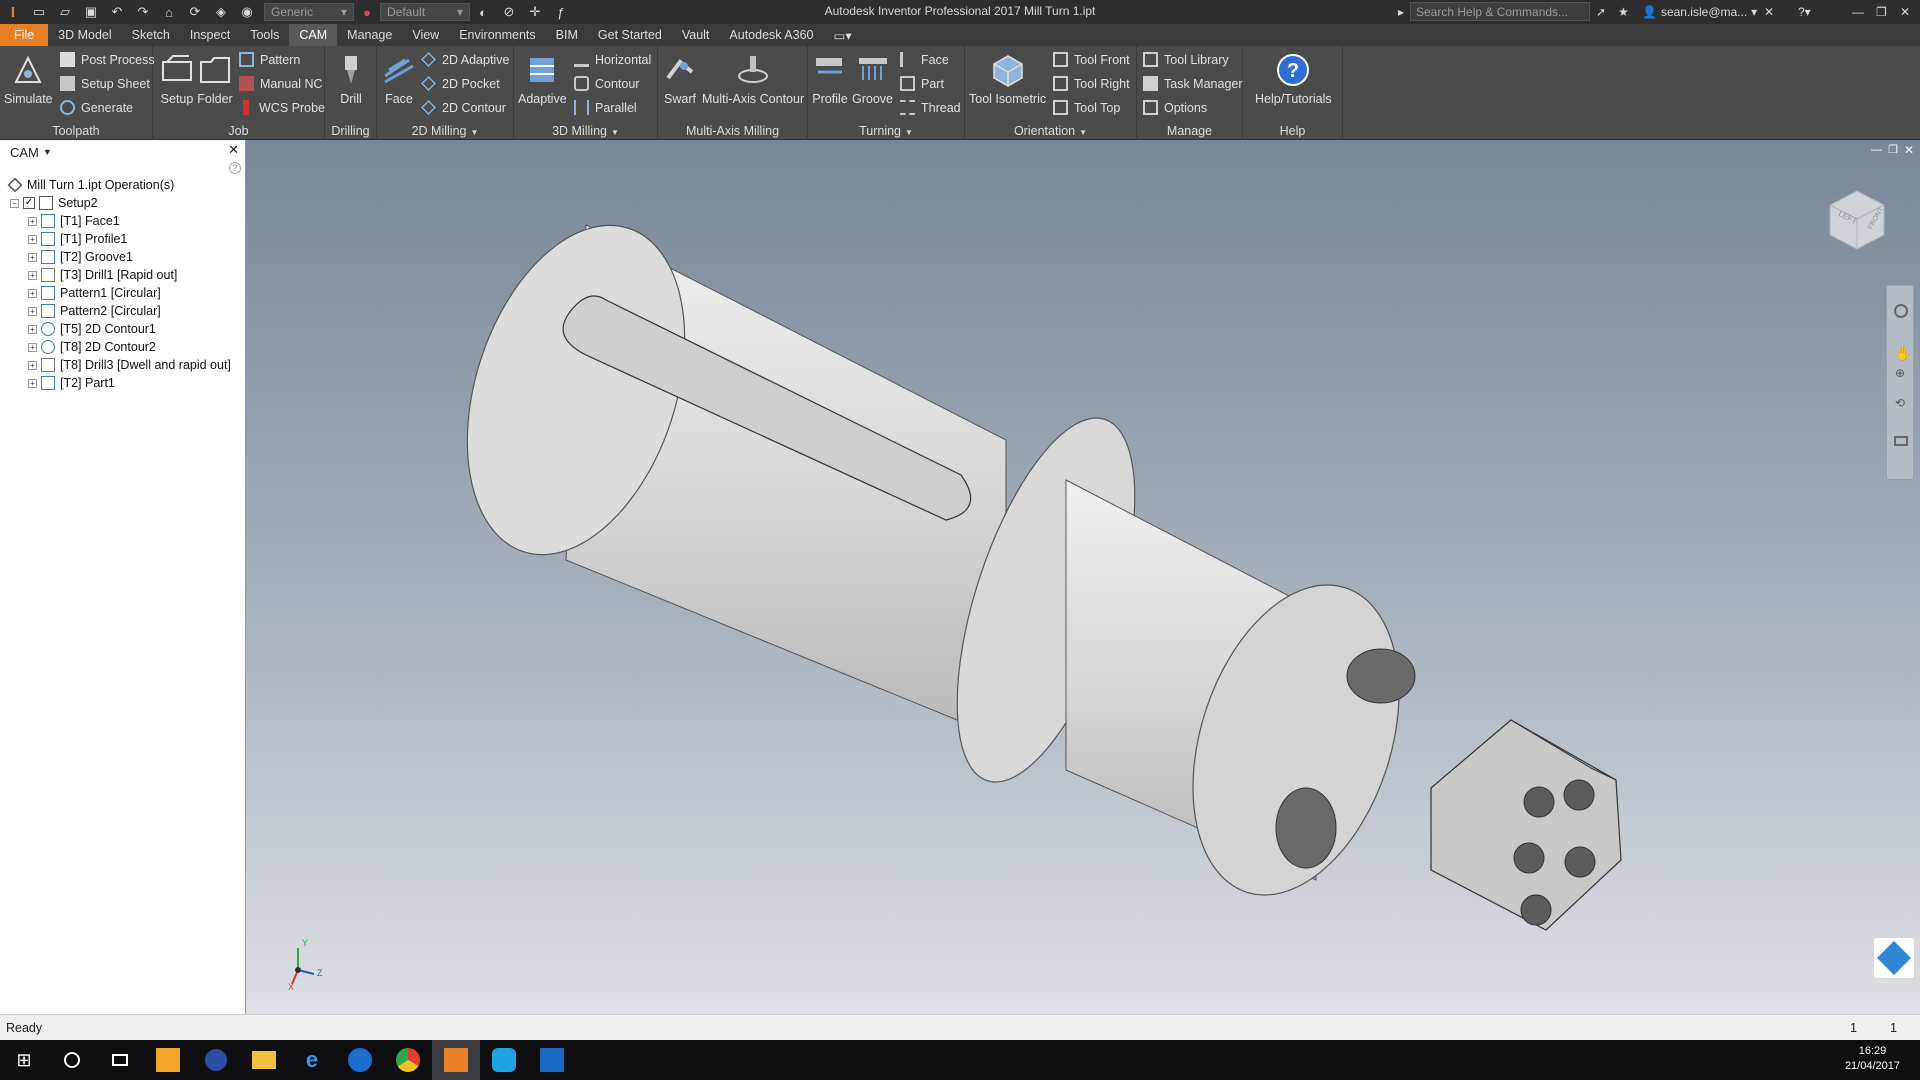  I want to click on appearance-select: Generic ▾, so click(309, 12).